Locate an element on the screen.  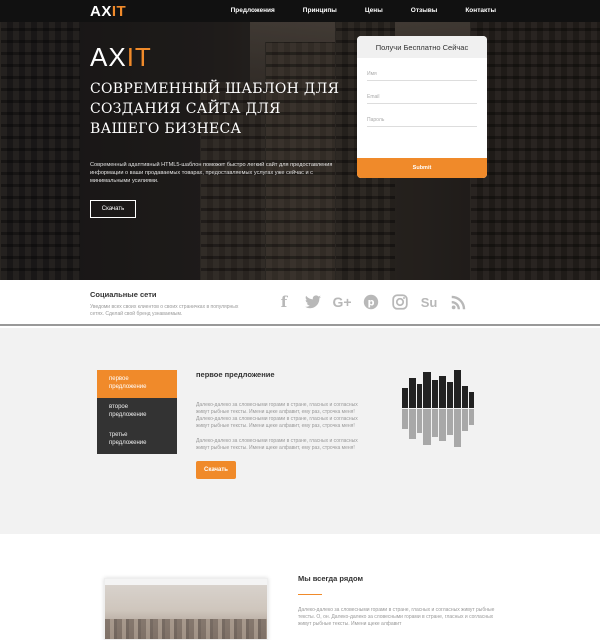
tab-second-offer: второе предложение is located at coordinates (137, 412).